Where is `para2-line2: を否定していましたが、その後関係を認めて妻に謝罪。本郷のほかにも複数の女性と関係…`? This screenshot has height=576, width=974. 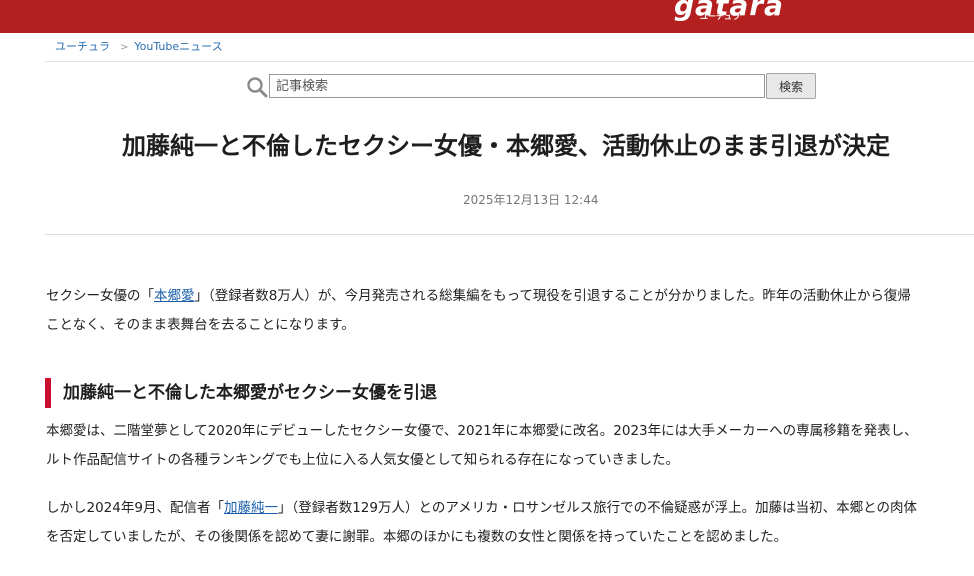
para2-line2: を否定していましたが、その後関係を認めて妻に謝罪。本郷のほかにも複数の女性と関係… is located at coordinates (417, 537).